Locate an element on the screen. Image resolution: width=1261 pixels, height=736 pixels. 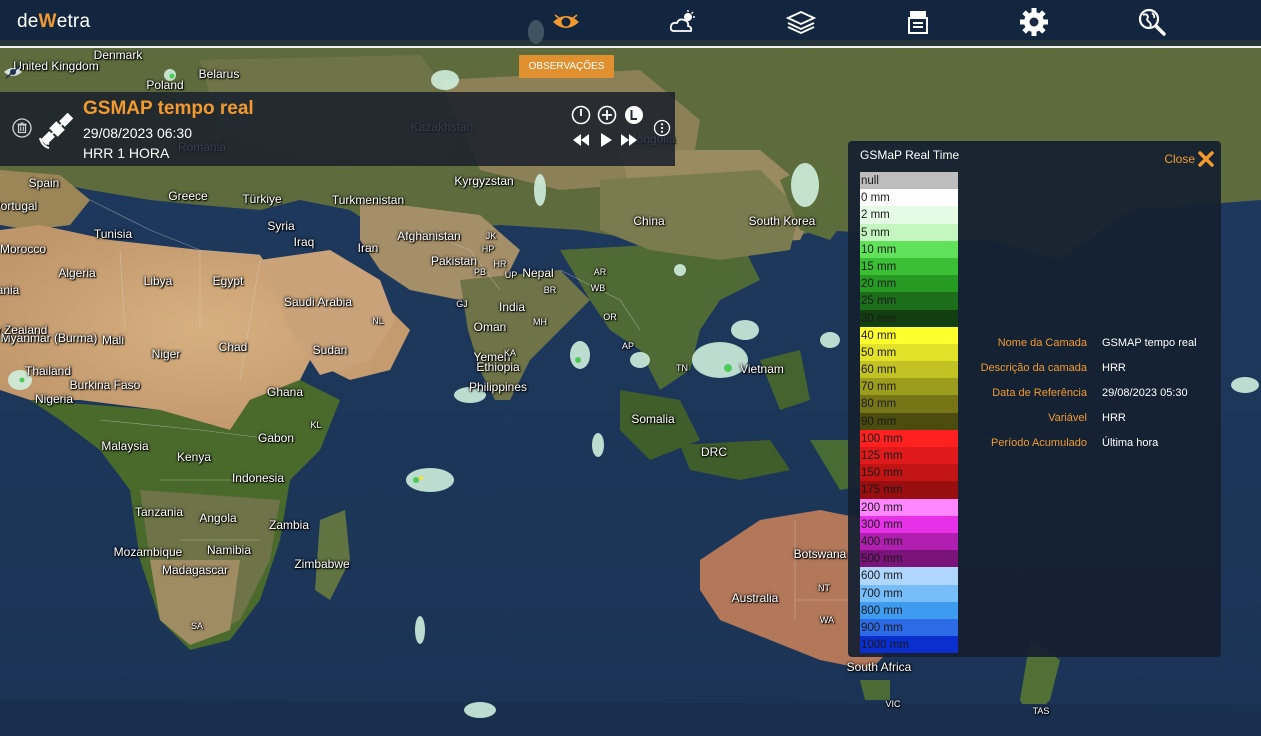
map-place-label: Greece is located at coordinates (188, 196).